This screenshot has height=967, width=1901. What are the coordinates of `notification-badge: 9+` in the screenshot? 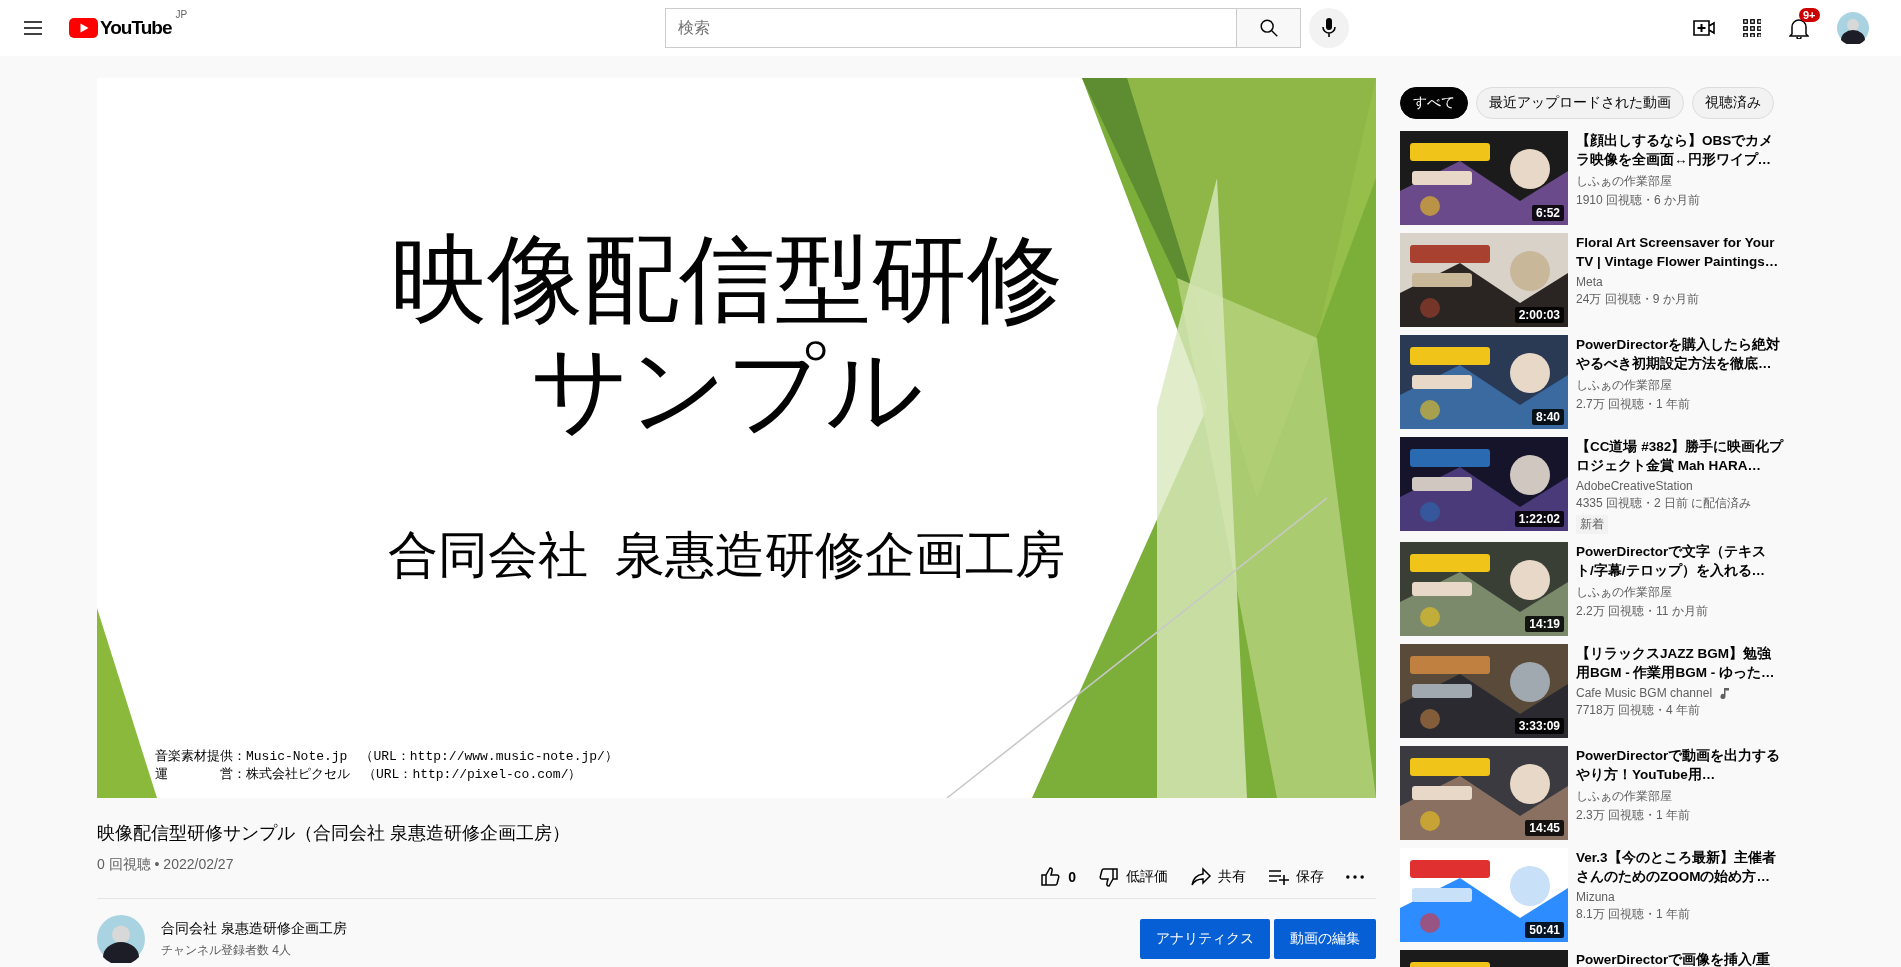 It's located at (1809, 15).